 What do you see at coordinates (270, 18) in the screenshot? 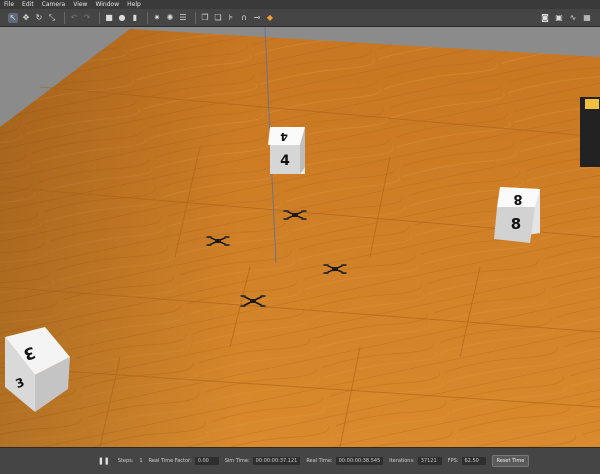
I see `orange-view-icon: ◆` at bounding box center [270, 18].